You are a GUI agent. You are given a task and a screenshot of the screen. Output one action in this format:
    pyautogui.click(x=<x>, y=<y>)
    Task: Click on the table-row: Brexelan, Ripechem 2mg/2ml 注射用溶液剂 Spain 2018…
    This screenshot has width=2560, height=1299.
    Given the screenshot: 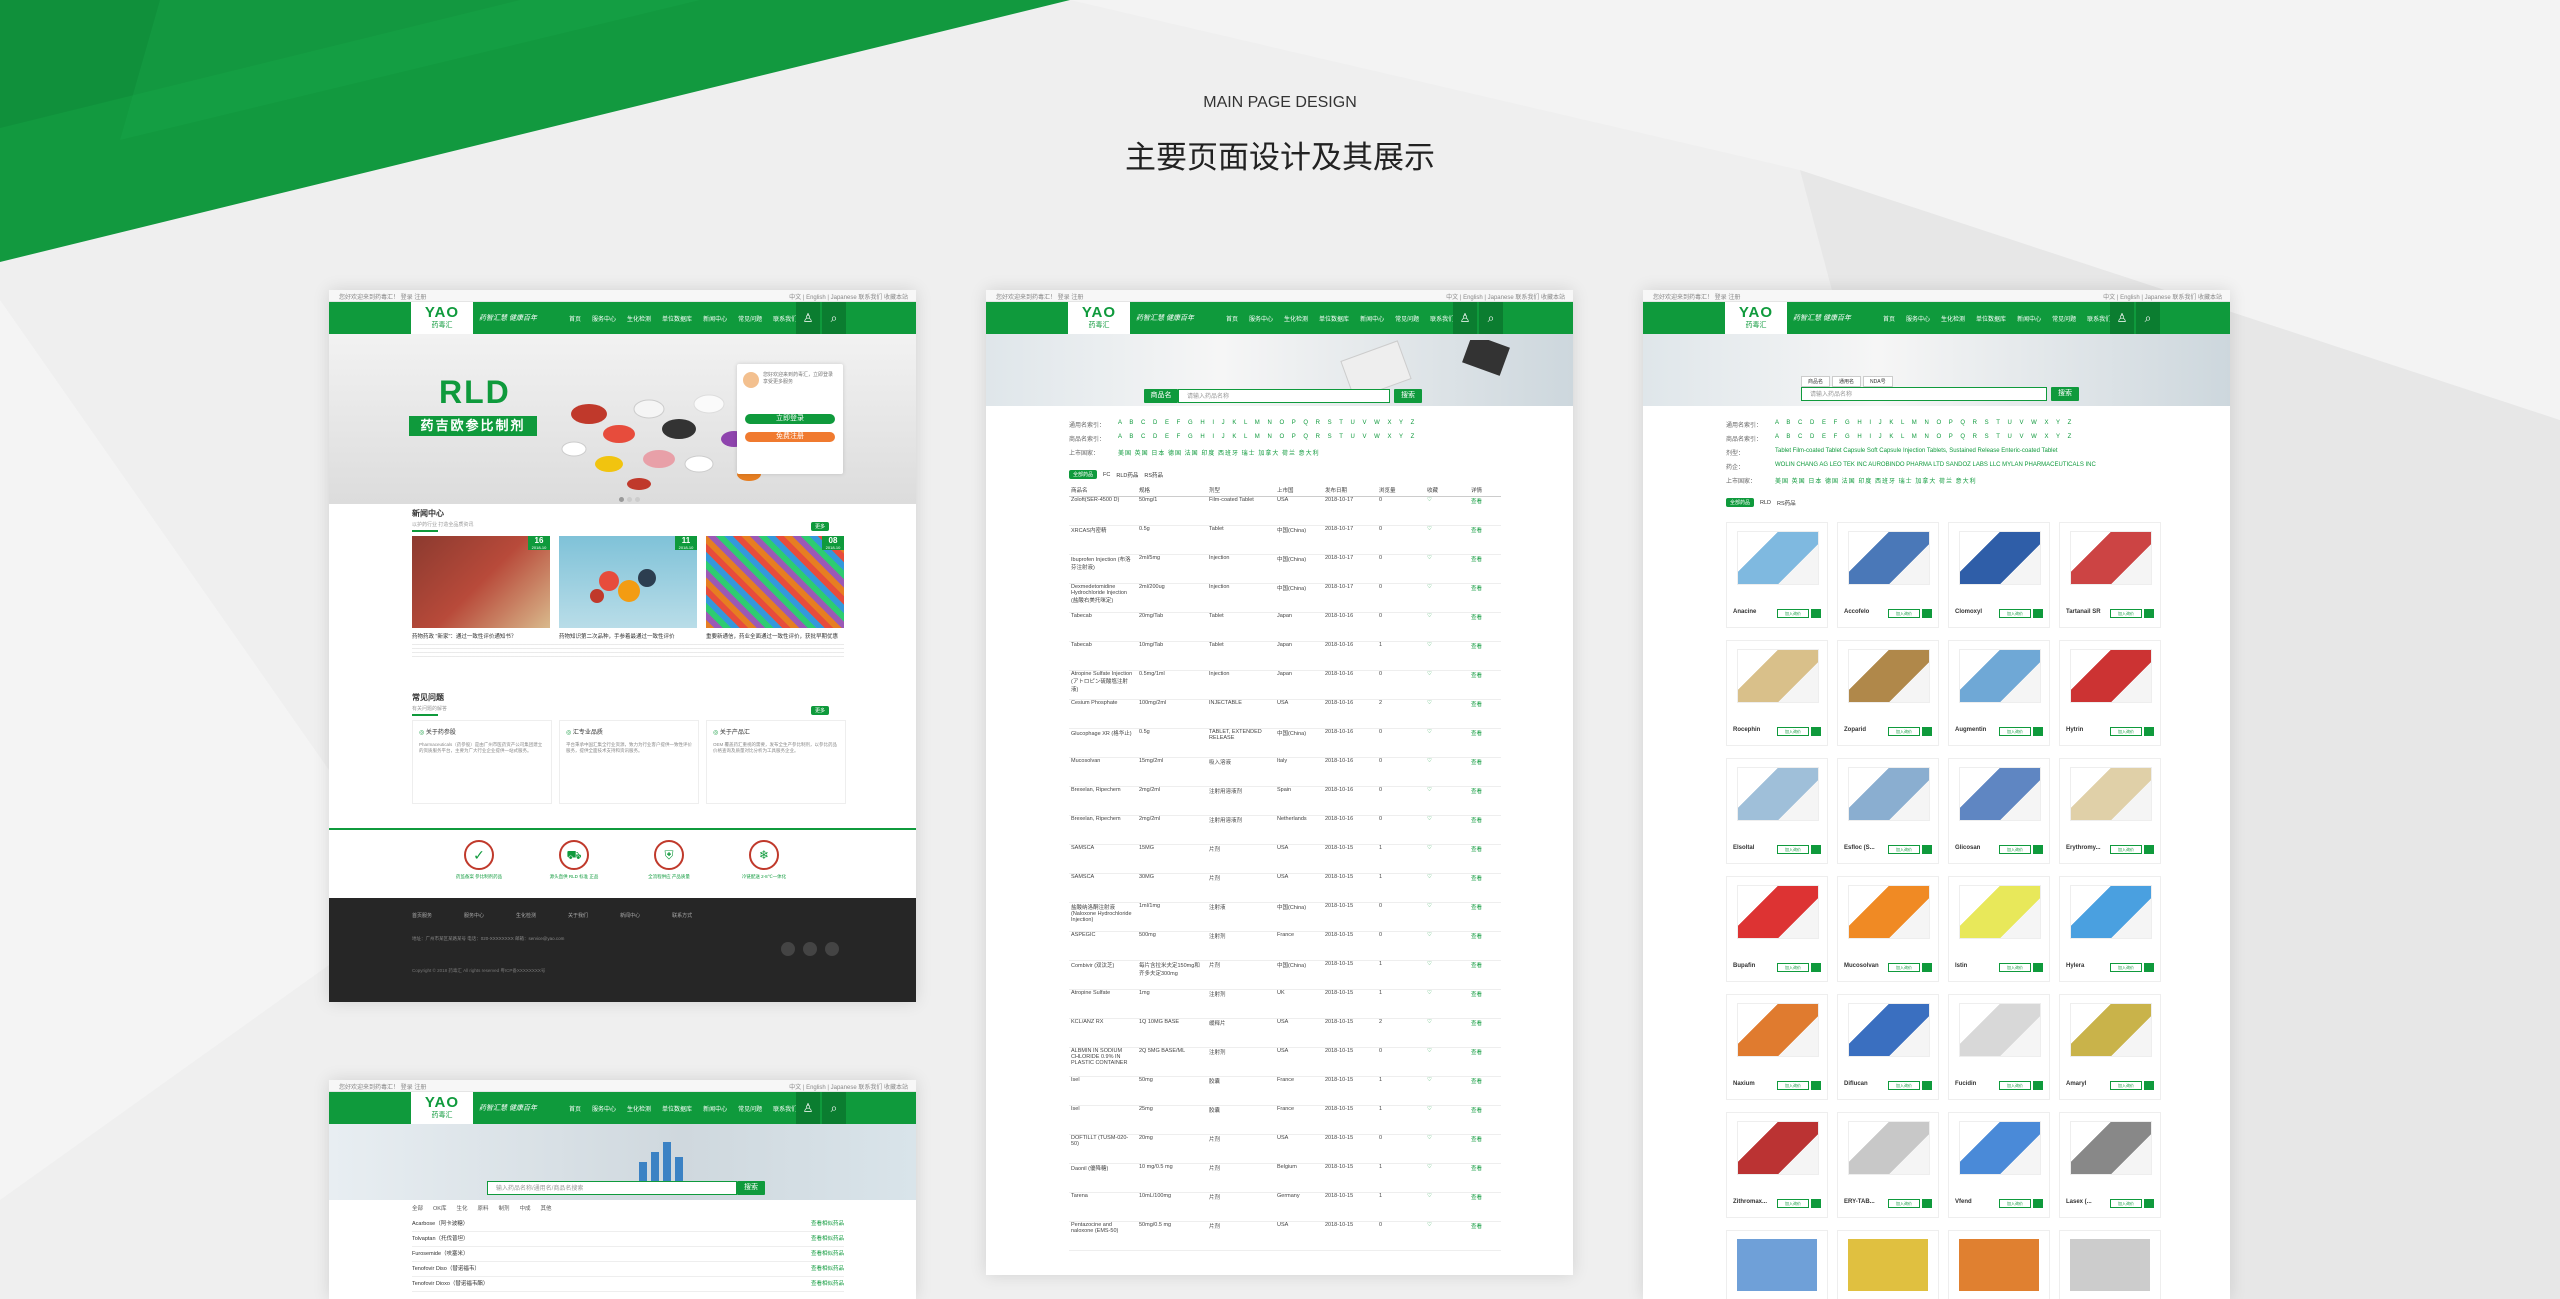 What is the action you would take?
    pyautogui.click(x=1285, y=800)
    